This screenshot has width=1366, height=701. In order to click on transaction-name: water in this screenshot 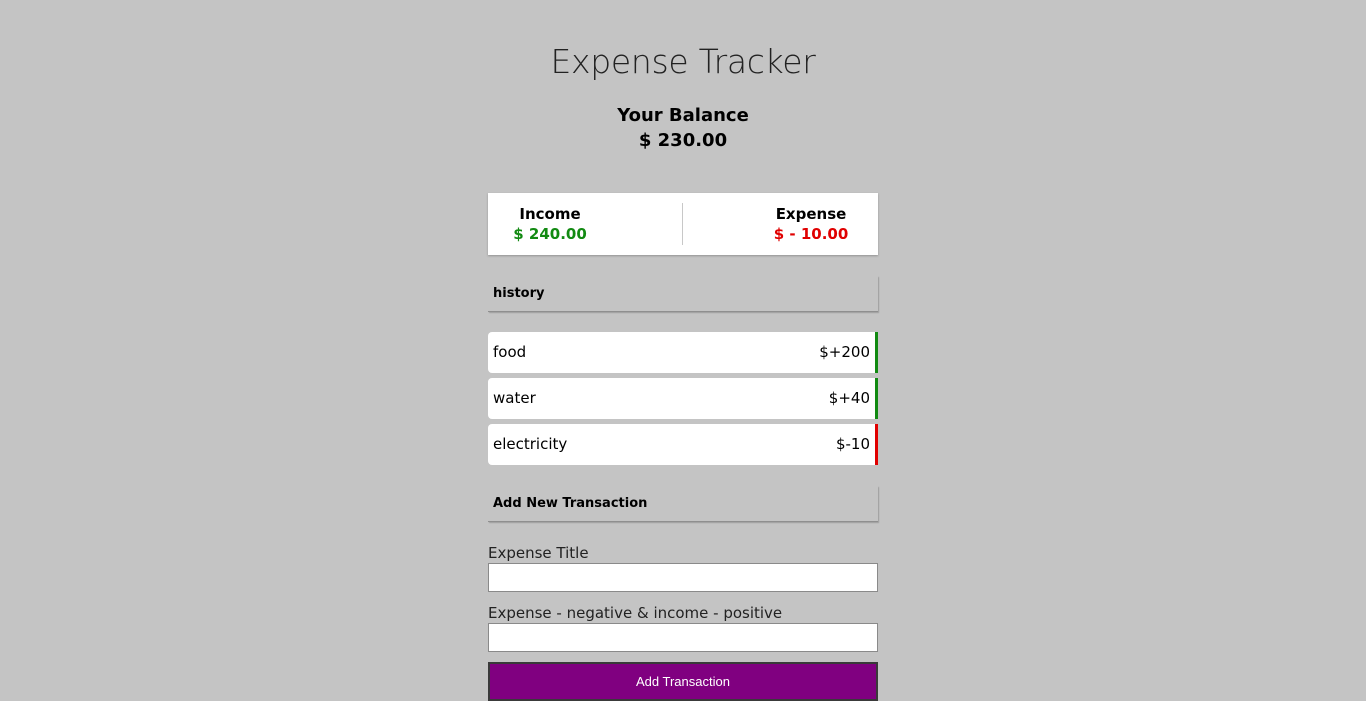, I will do `click(514, 398)`.